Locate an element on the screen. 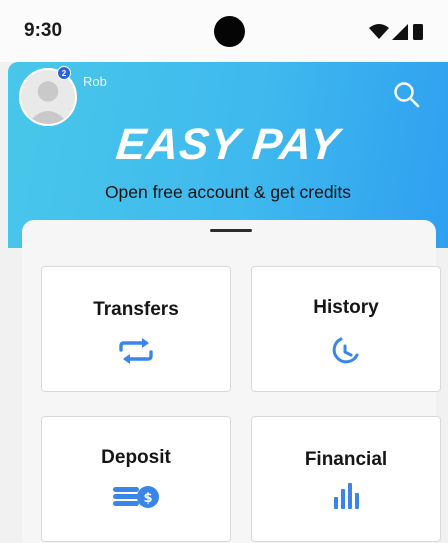 The height and width of the screenshot is (543, 448). battery-icon is located at coordinates (418, 32).